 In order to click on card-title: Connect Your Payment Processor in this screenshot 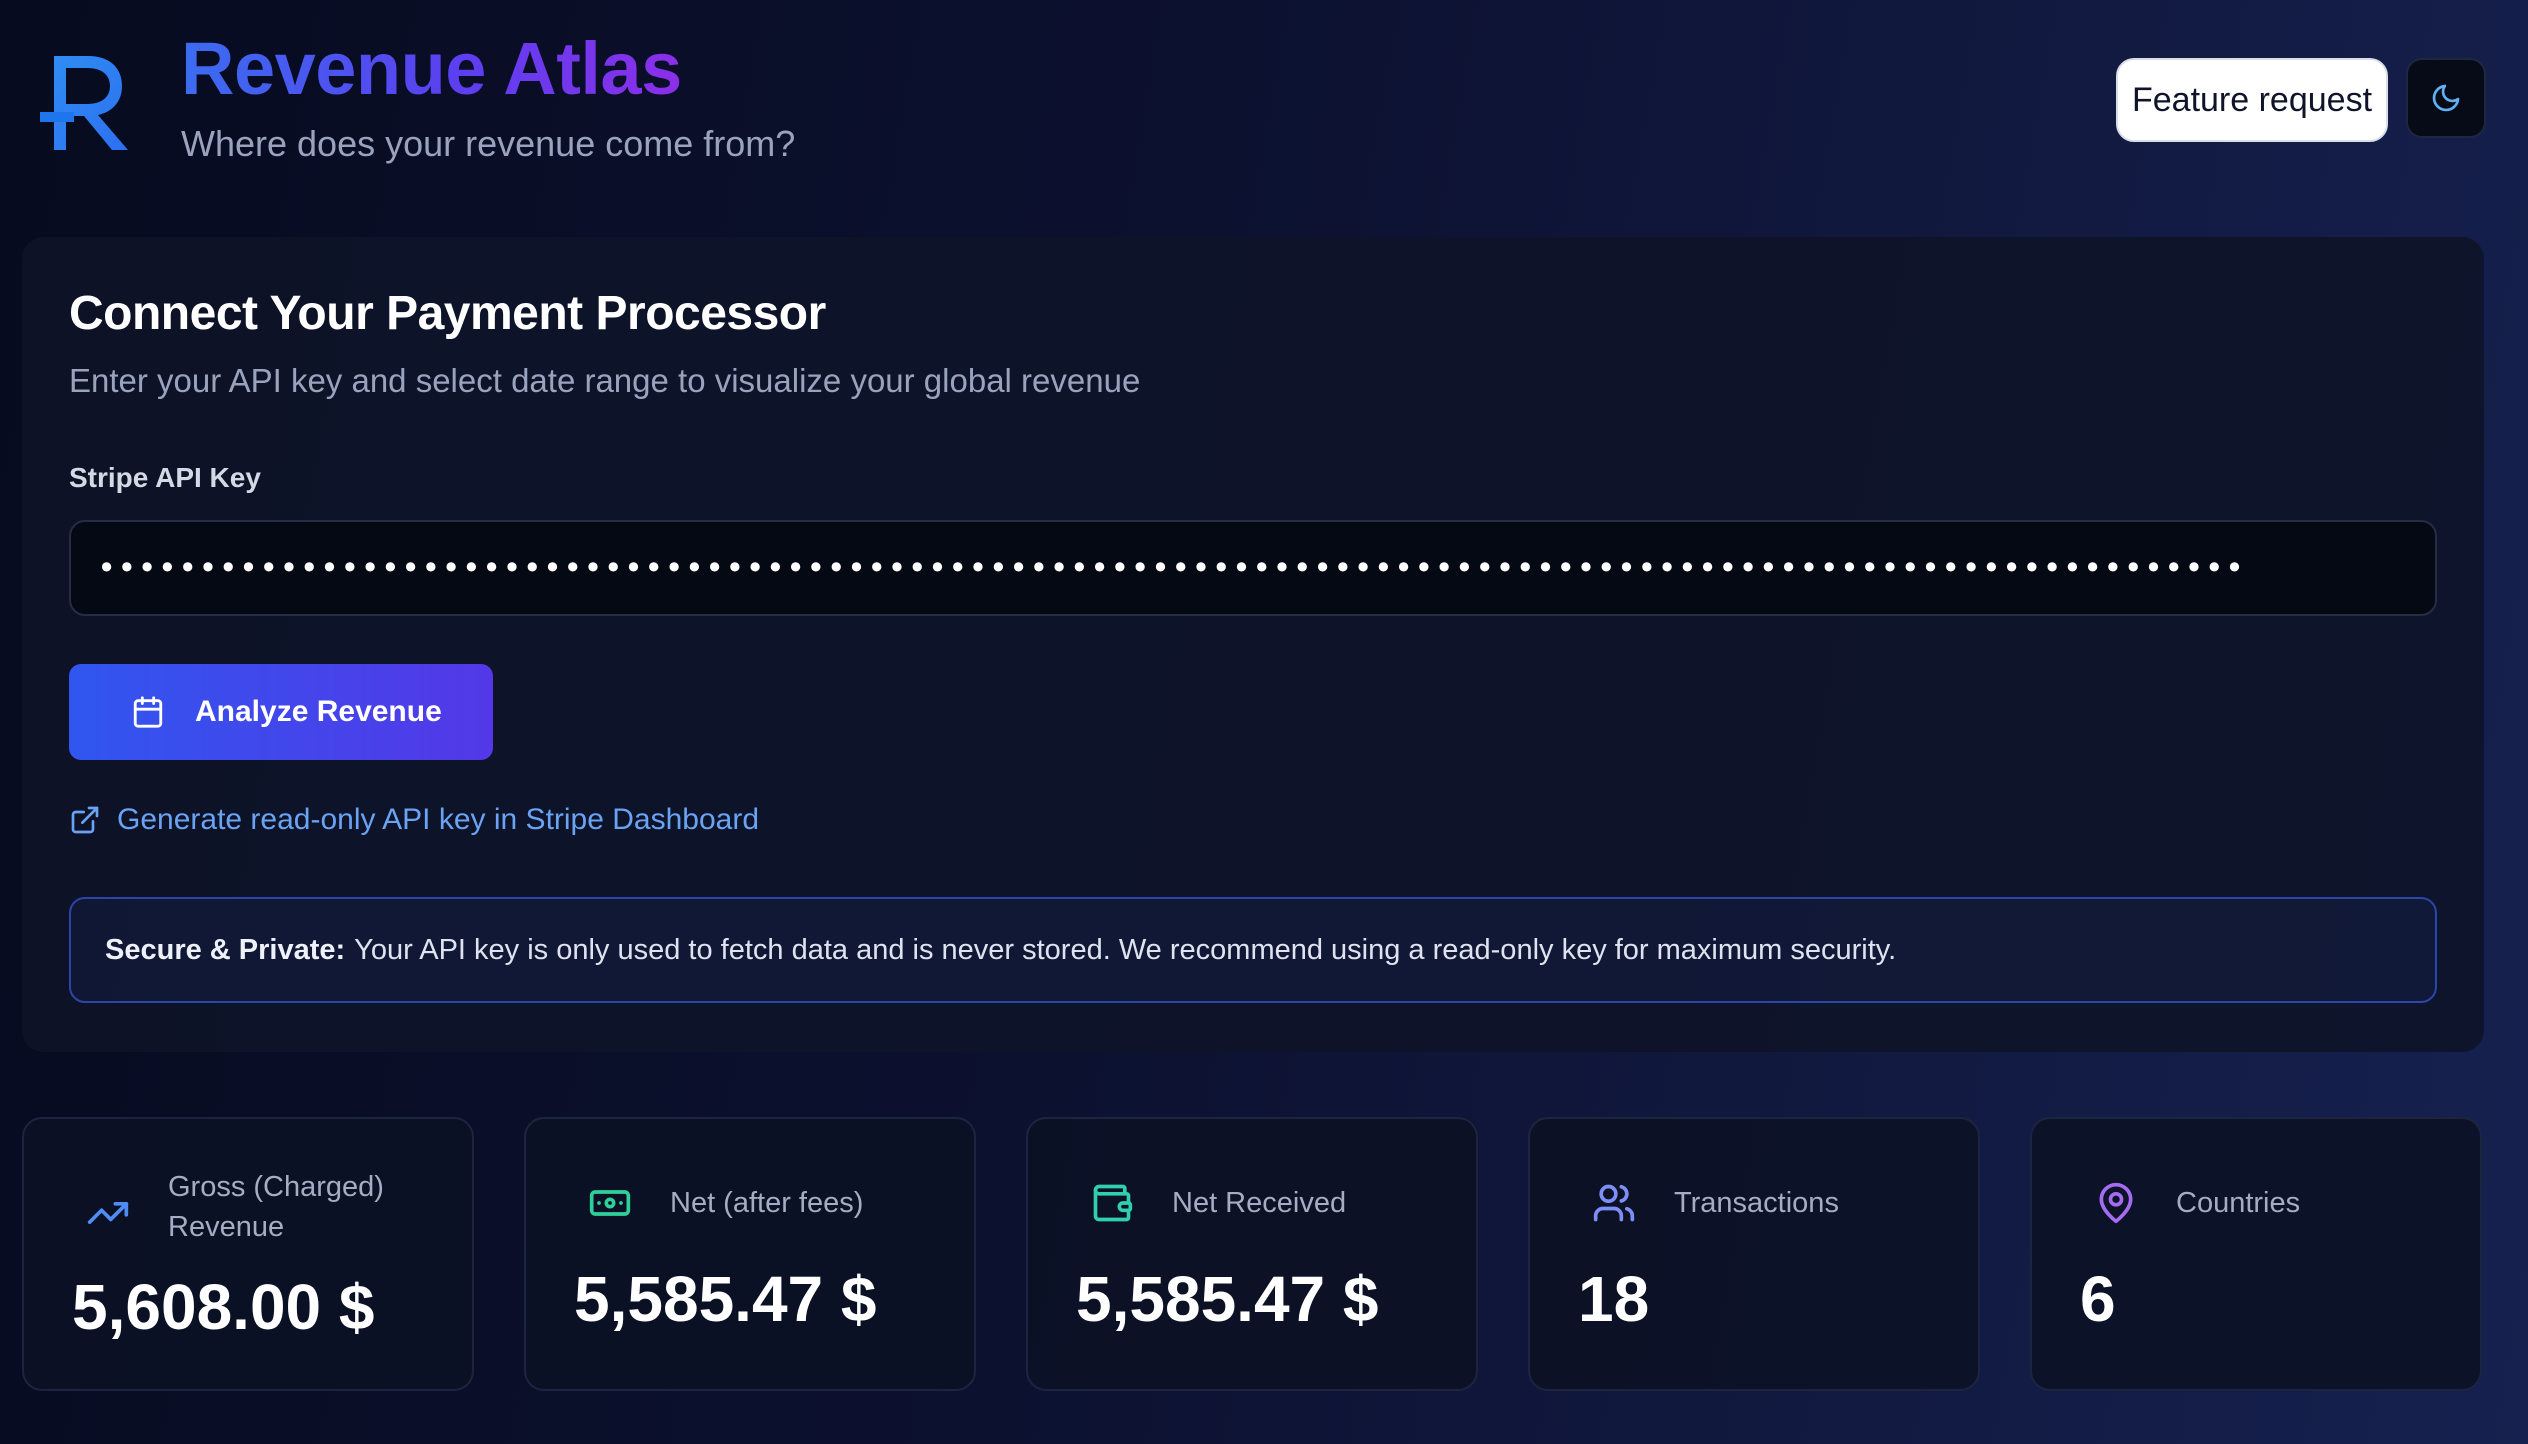, I will do `click(447, 313)`.